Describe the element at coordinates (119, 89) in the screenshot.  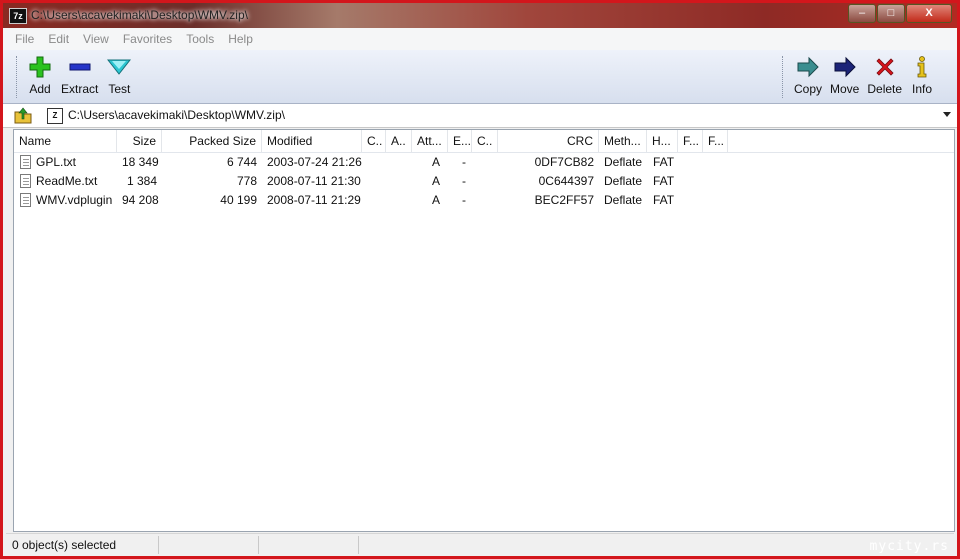
I see `test-label: Test` at that location.